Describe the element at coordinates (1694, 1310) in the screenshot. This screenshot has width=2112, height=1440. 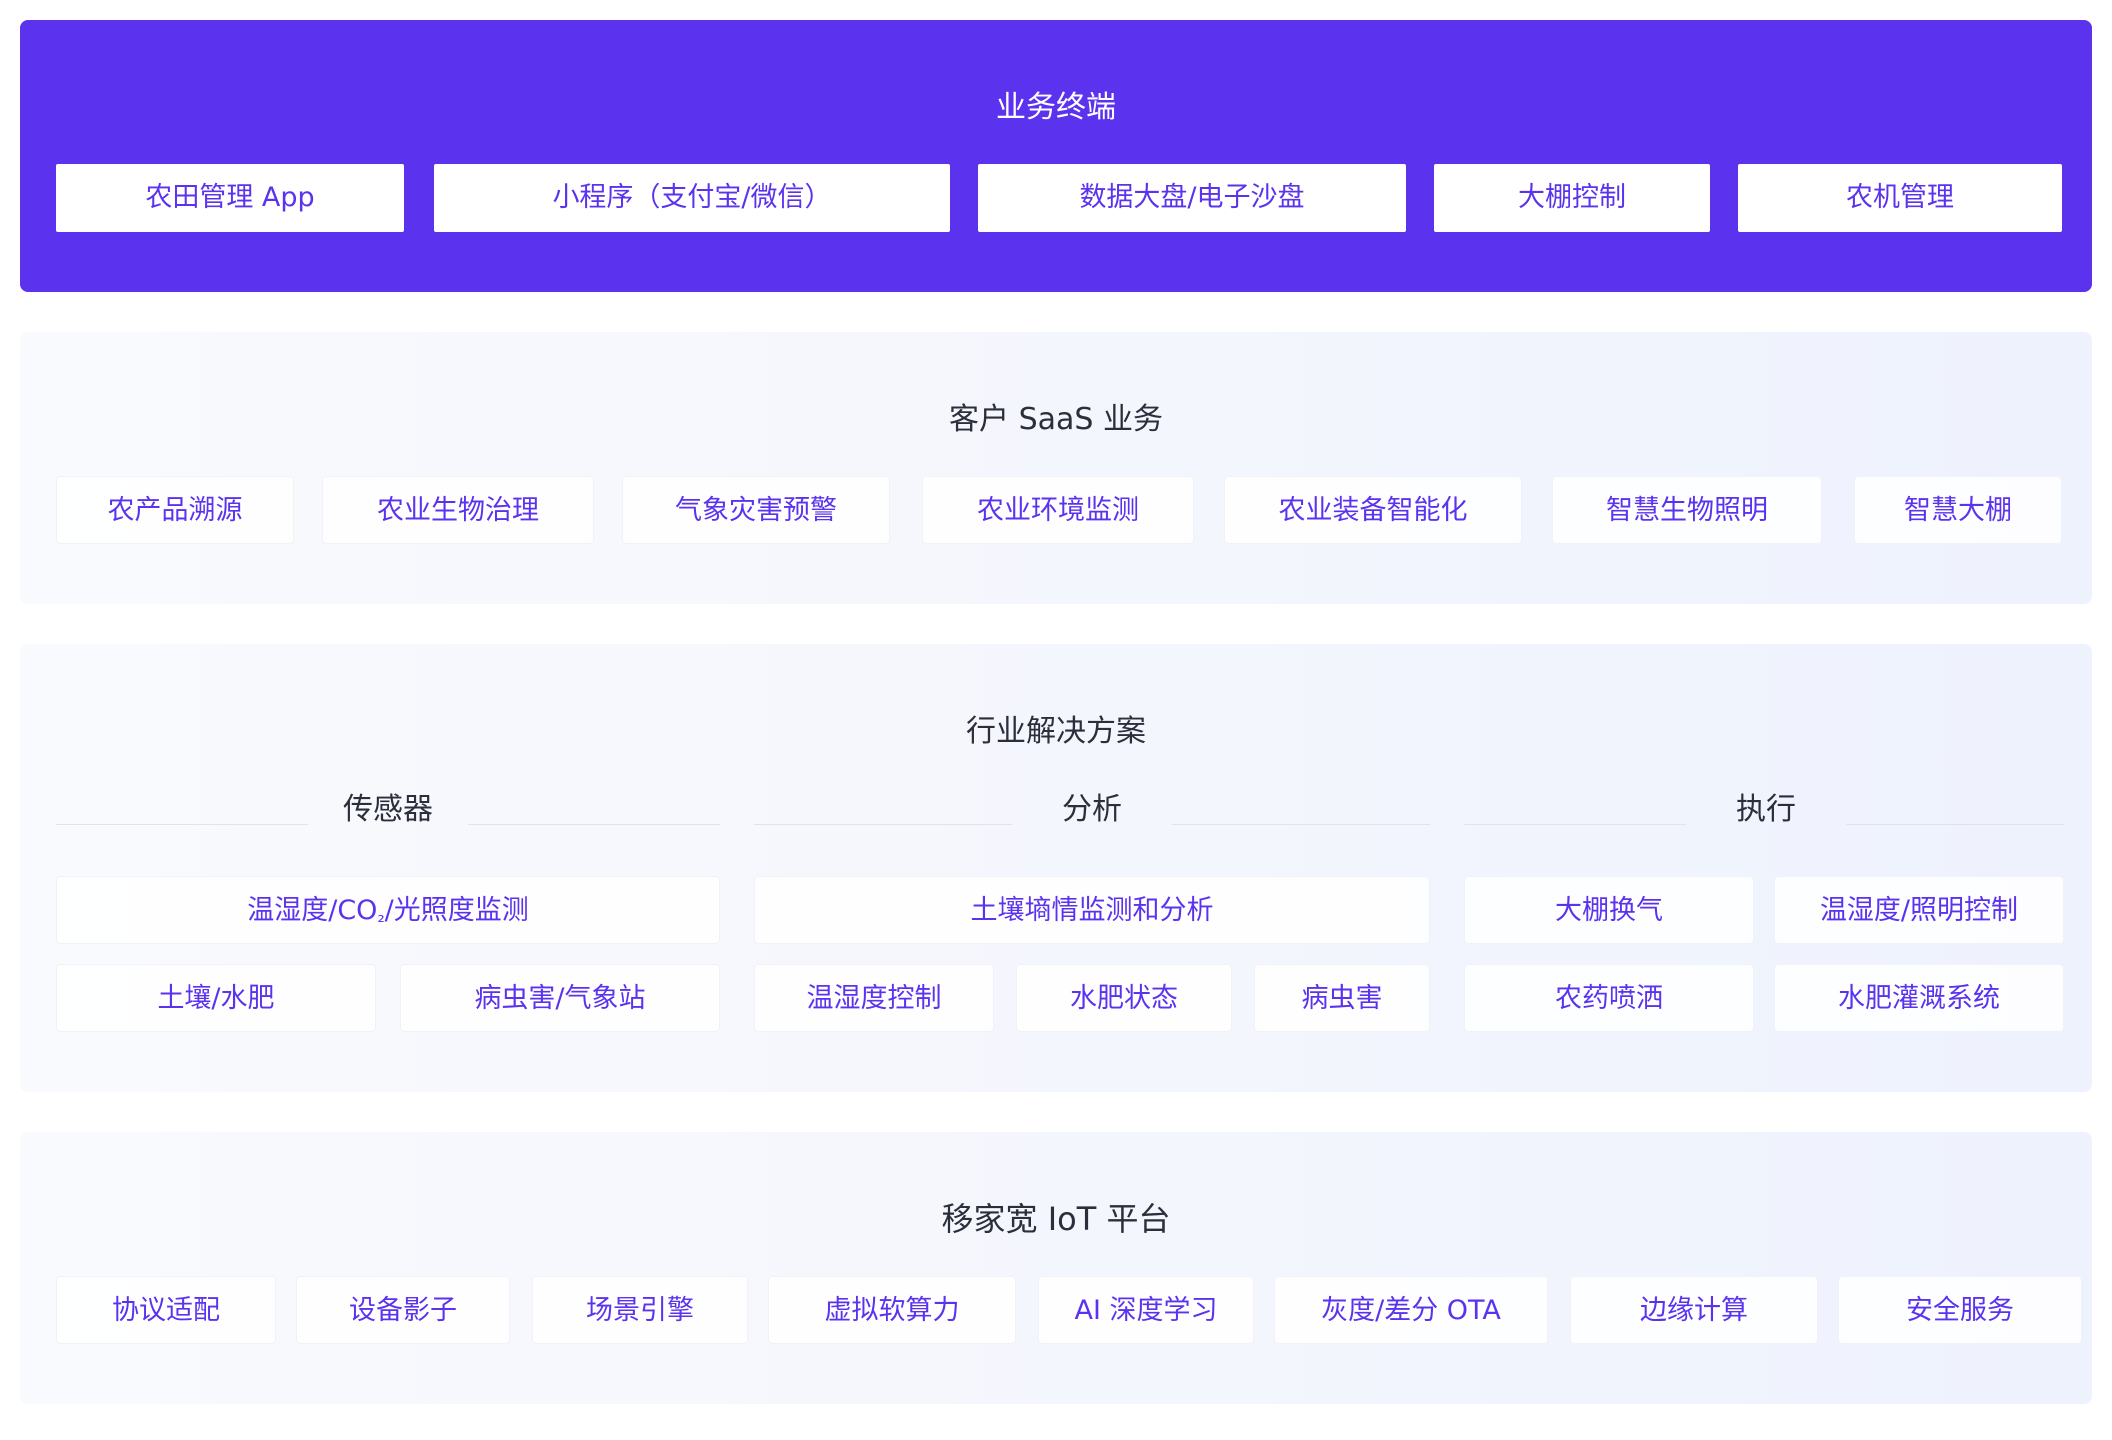
I see `iot-item-edge-computing: 边缘计算` at that location.